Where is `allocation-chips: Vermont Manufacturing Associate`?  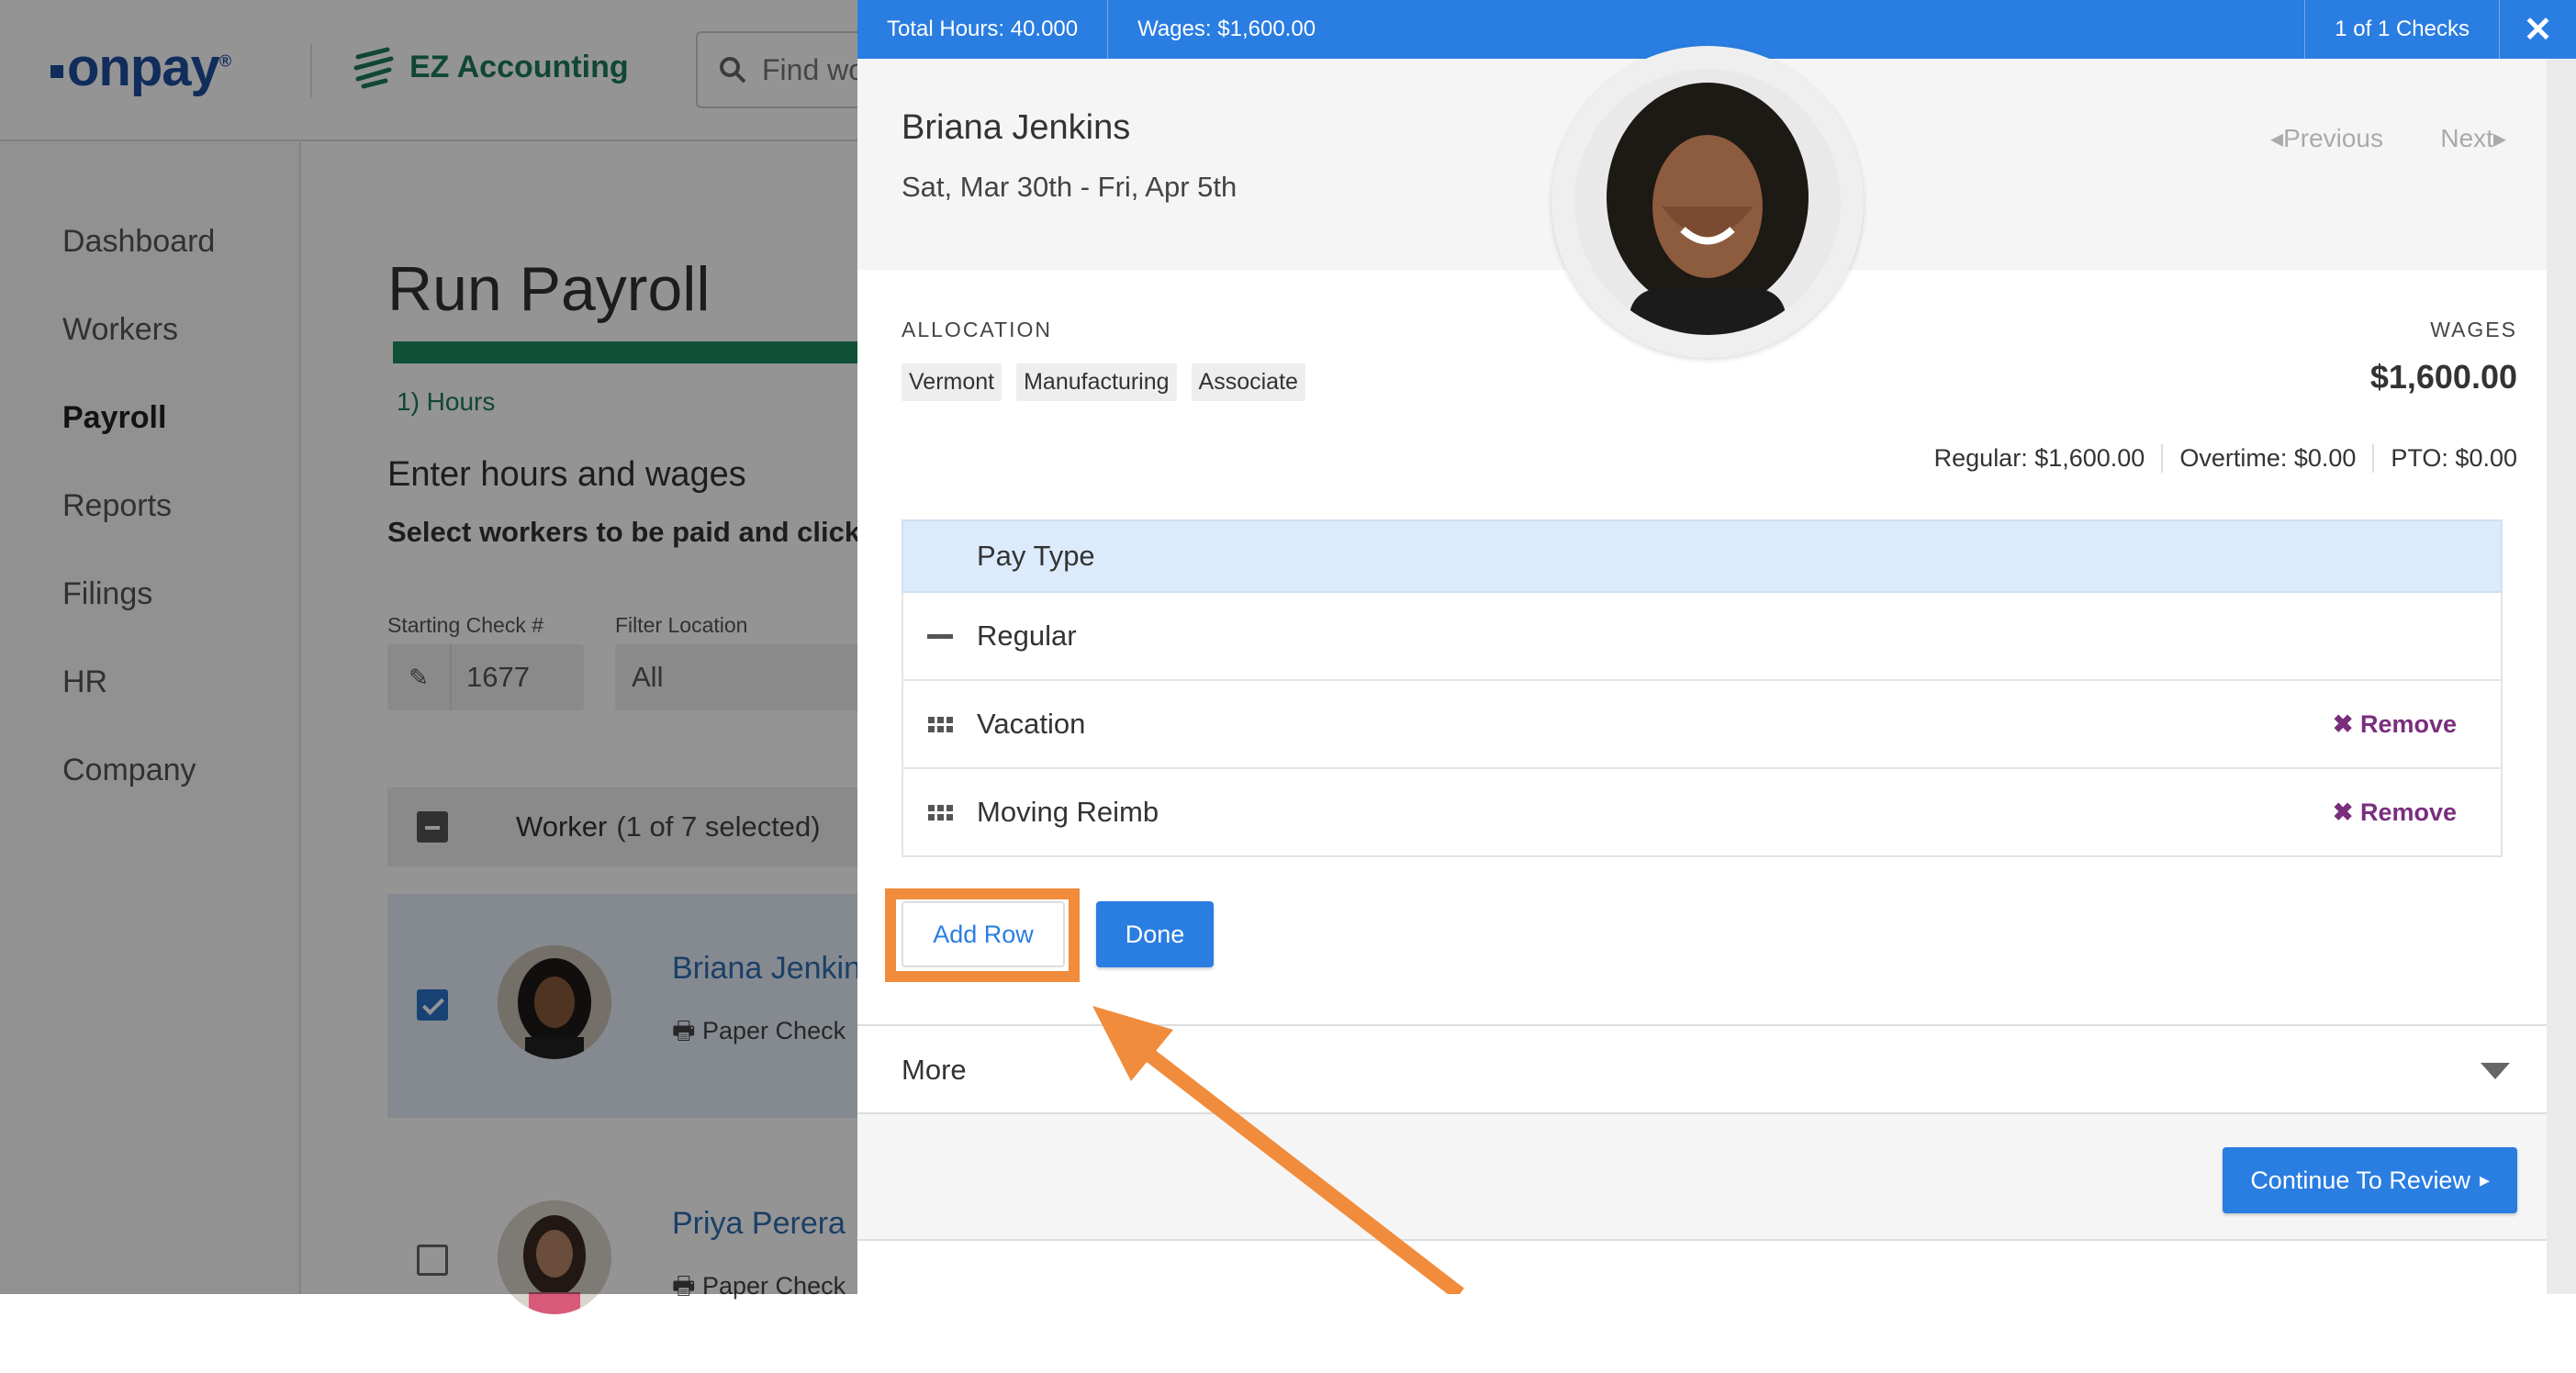
allocation-chips: Vermont Manufacturing Associate is located at coordinates (1103, 382).